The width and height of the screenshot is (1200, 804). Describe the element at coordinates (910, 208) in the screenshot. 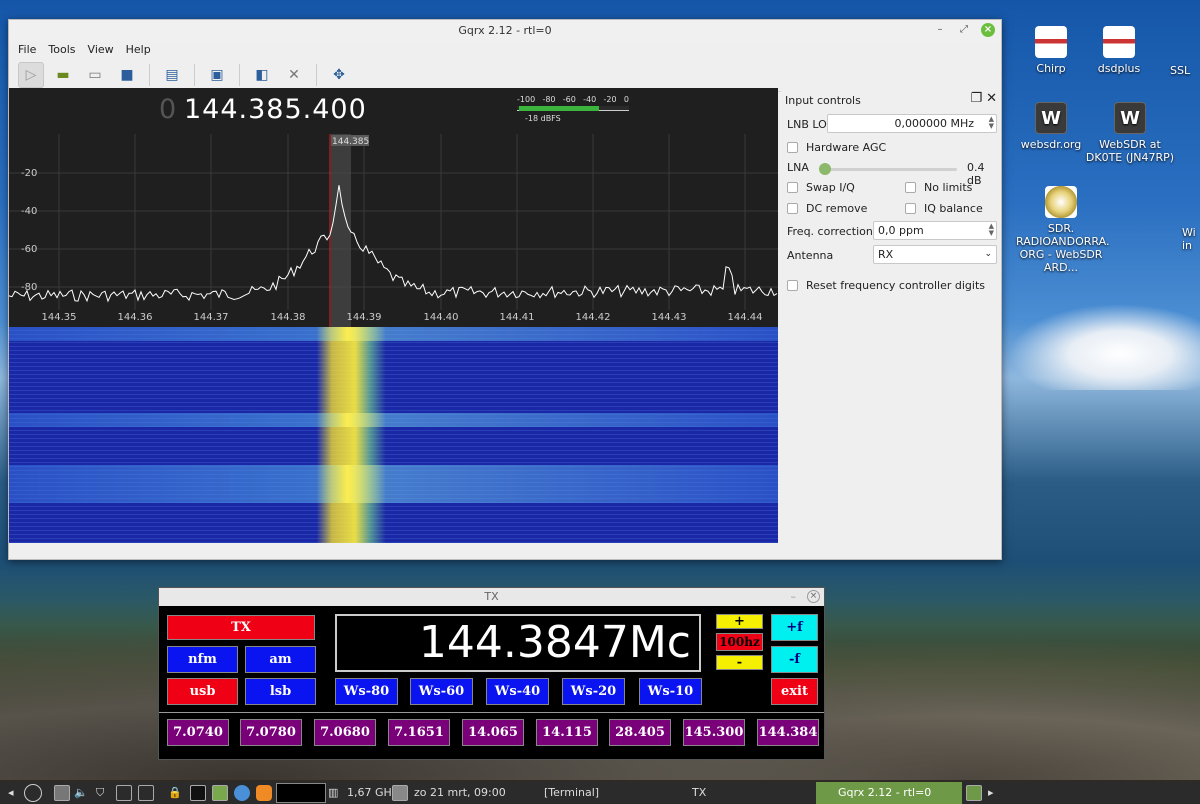

I see `iq-balance-checkbox` at that location.